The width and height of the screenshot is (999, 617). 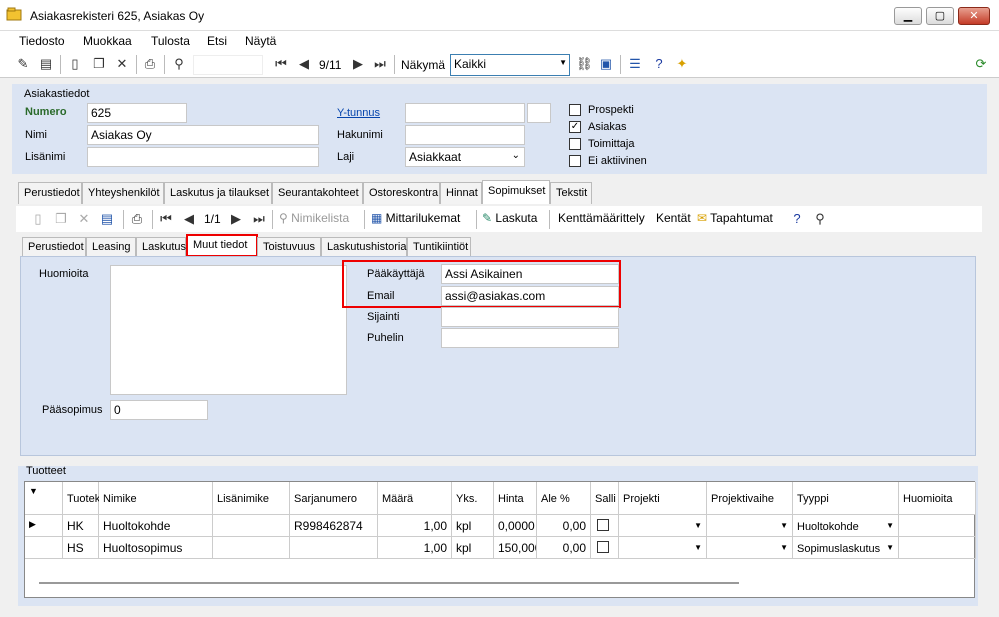 What do you see at coordinates (401, 193) in the screenshot?
I see `tab-ostoreskontra: Ostoreskontra` at bounding box center [401, 193].